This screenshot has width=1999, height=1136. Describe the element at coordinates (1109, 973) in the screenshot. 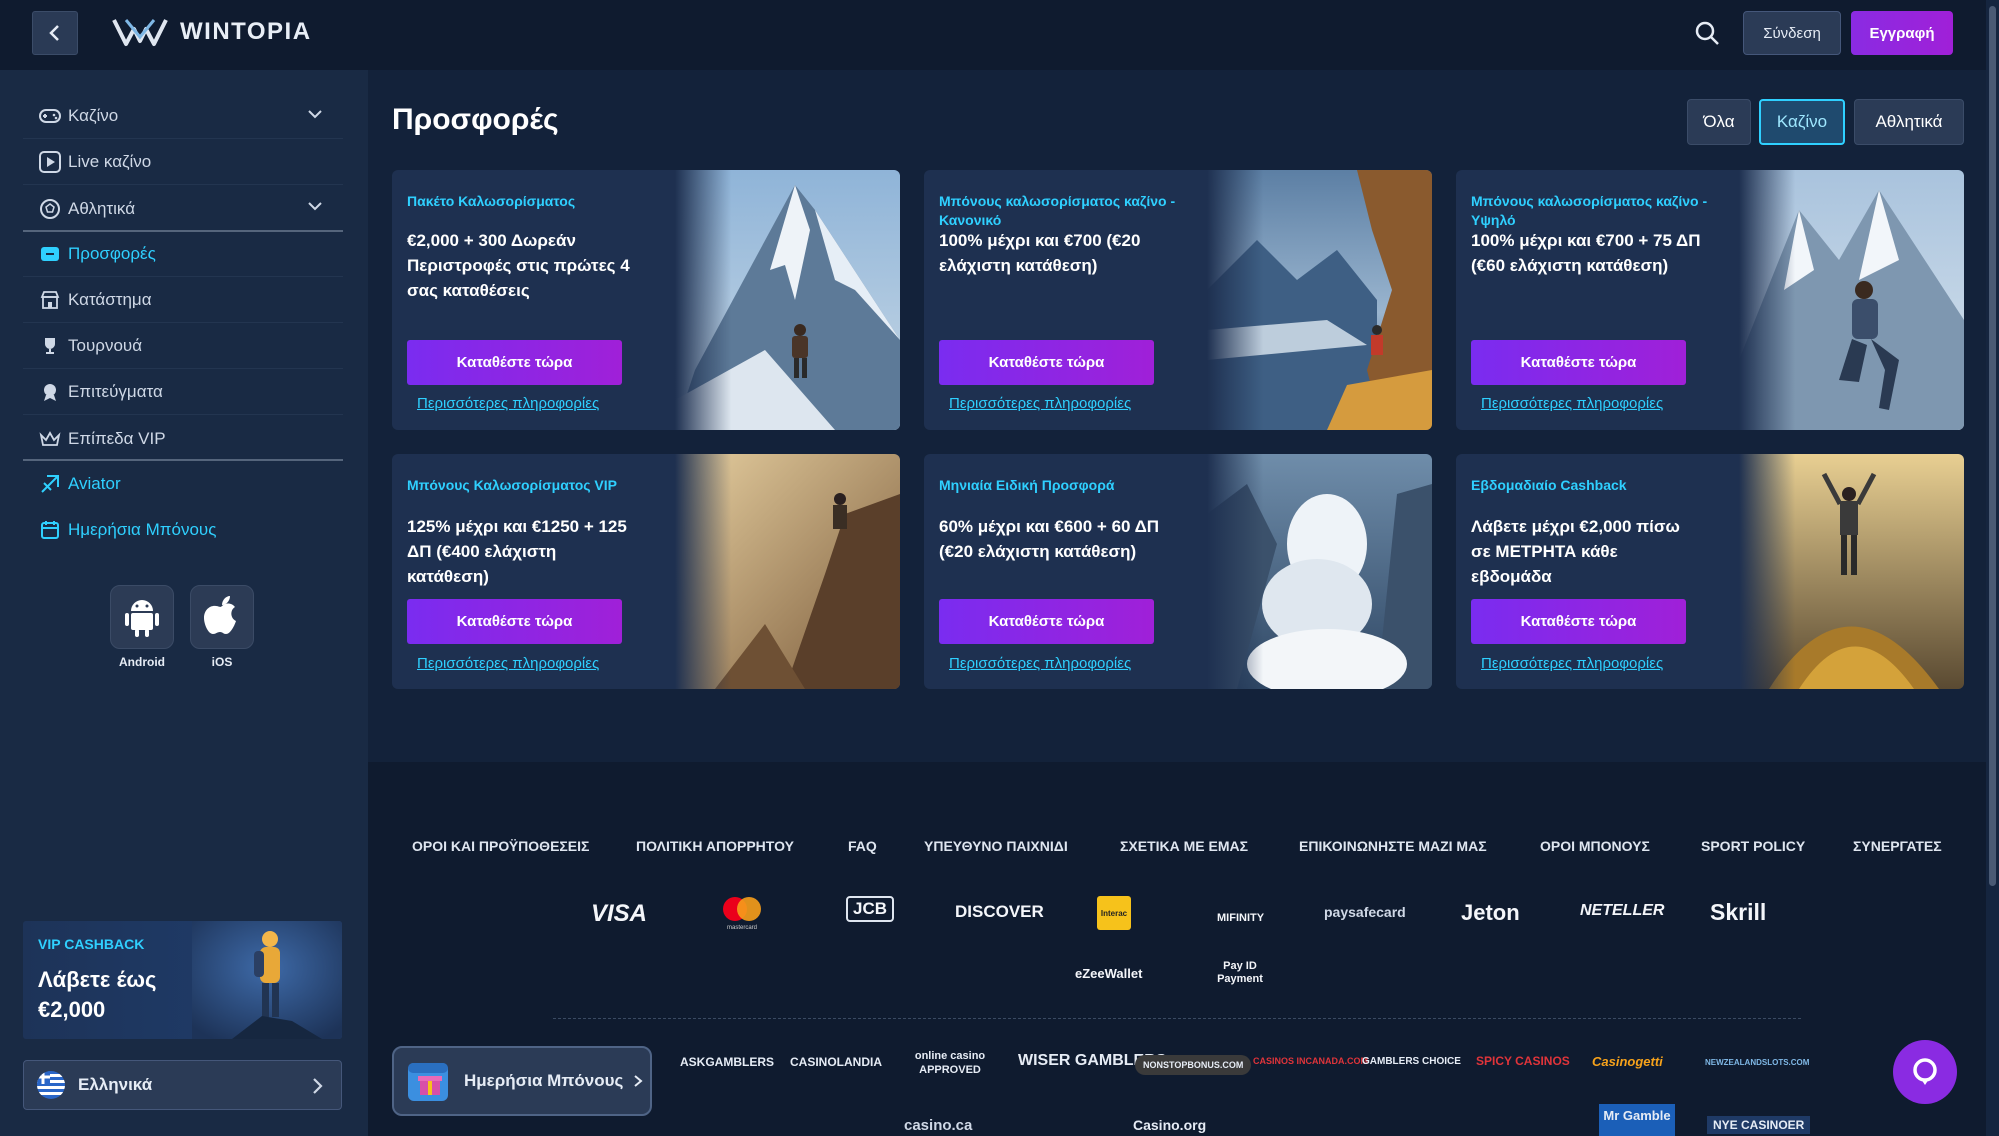

I see `ezeewallet-logo: eZeeWallet` at that location.